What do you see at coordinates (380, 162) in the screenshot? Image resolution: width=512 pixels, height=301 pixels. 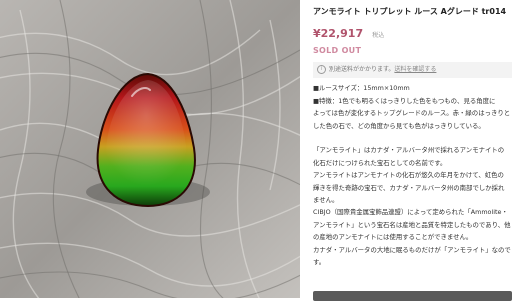 I see `desc-line: 化石だけにつけられた宝石としての名前です。` at bounding box center [380, 162].